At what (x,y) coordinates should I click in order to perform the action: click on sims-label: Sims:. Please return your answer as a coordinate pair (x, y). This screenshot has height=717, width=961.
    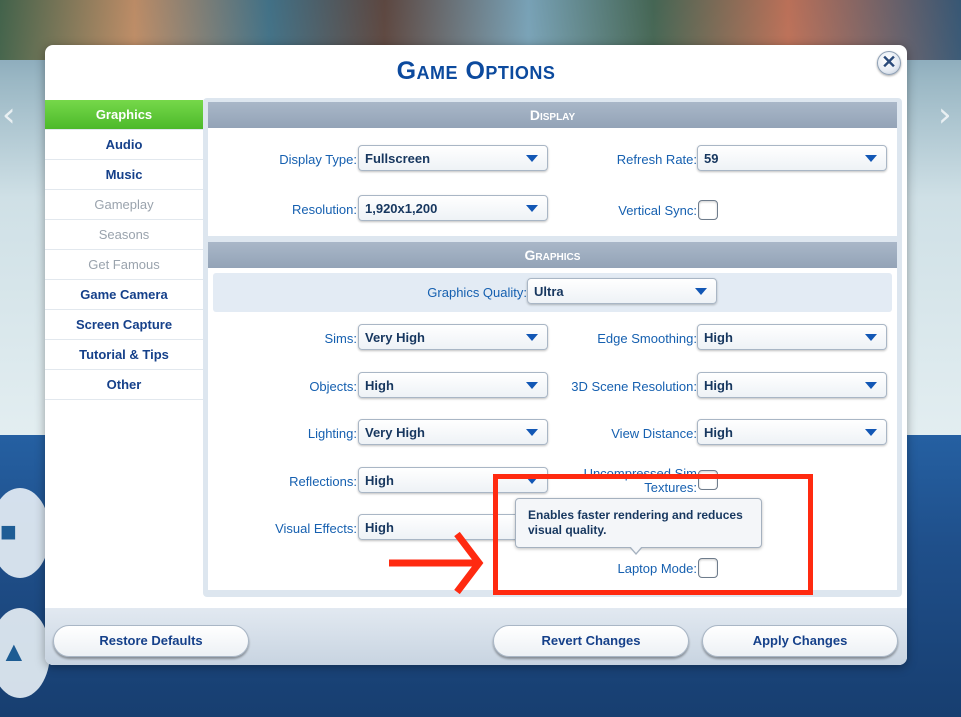
    Looking at the image, I should click on (341, 338).